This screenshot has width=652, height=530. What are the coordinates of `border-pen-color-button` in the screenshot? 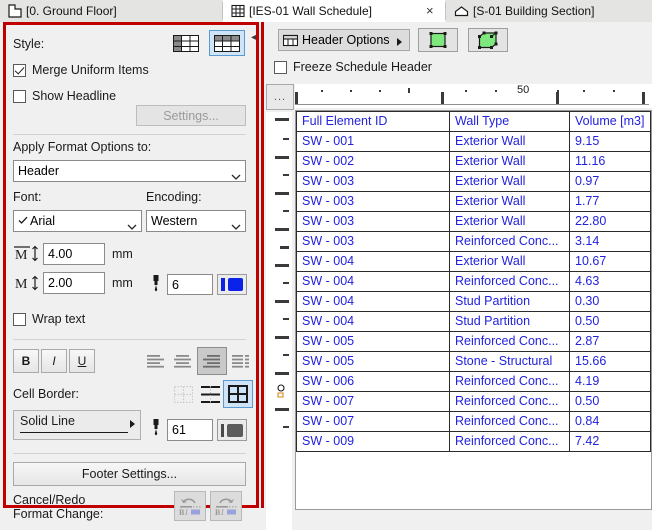 It's located at (232, 430).